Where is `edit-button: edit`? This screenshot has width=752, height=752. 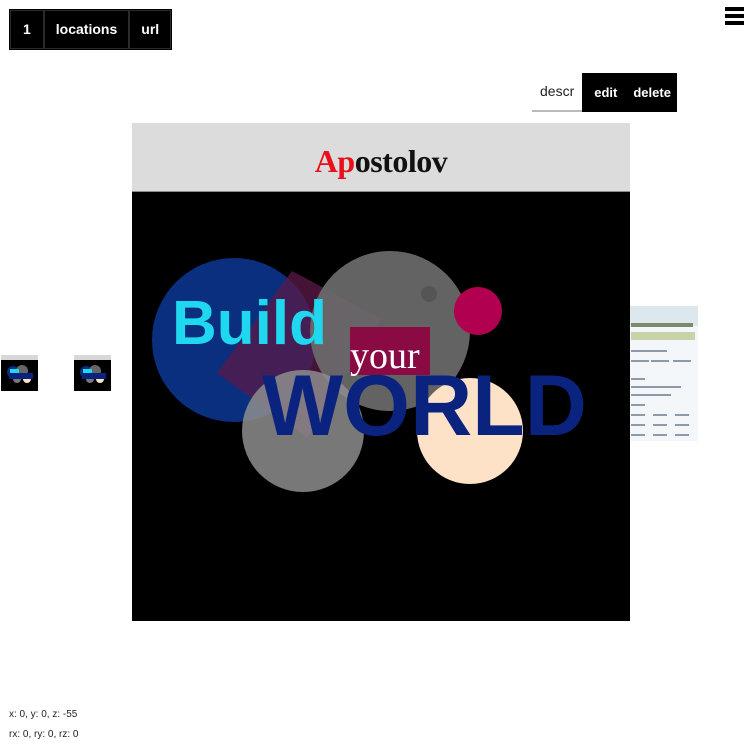
edit-button: edit is located at coordinates (605, 92).